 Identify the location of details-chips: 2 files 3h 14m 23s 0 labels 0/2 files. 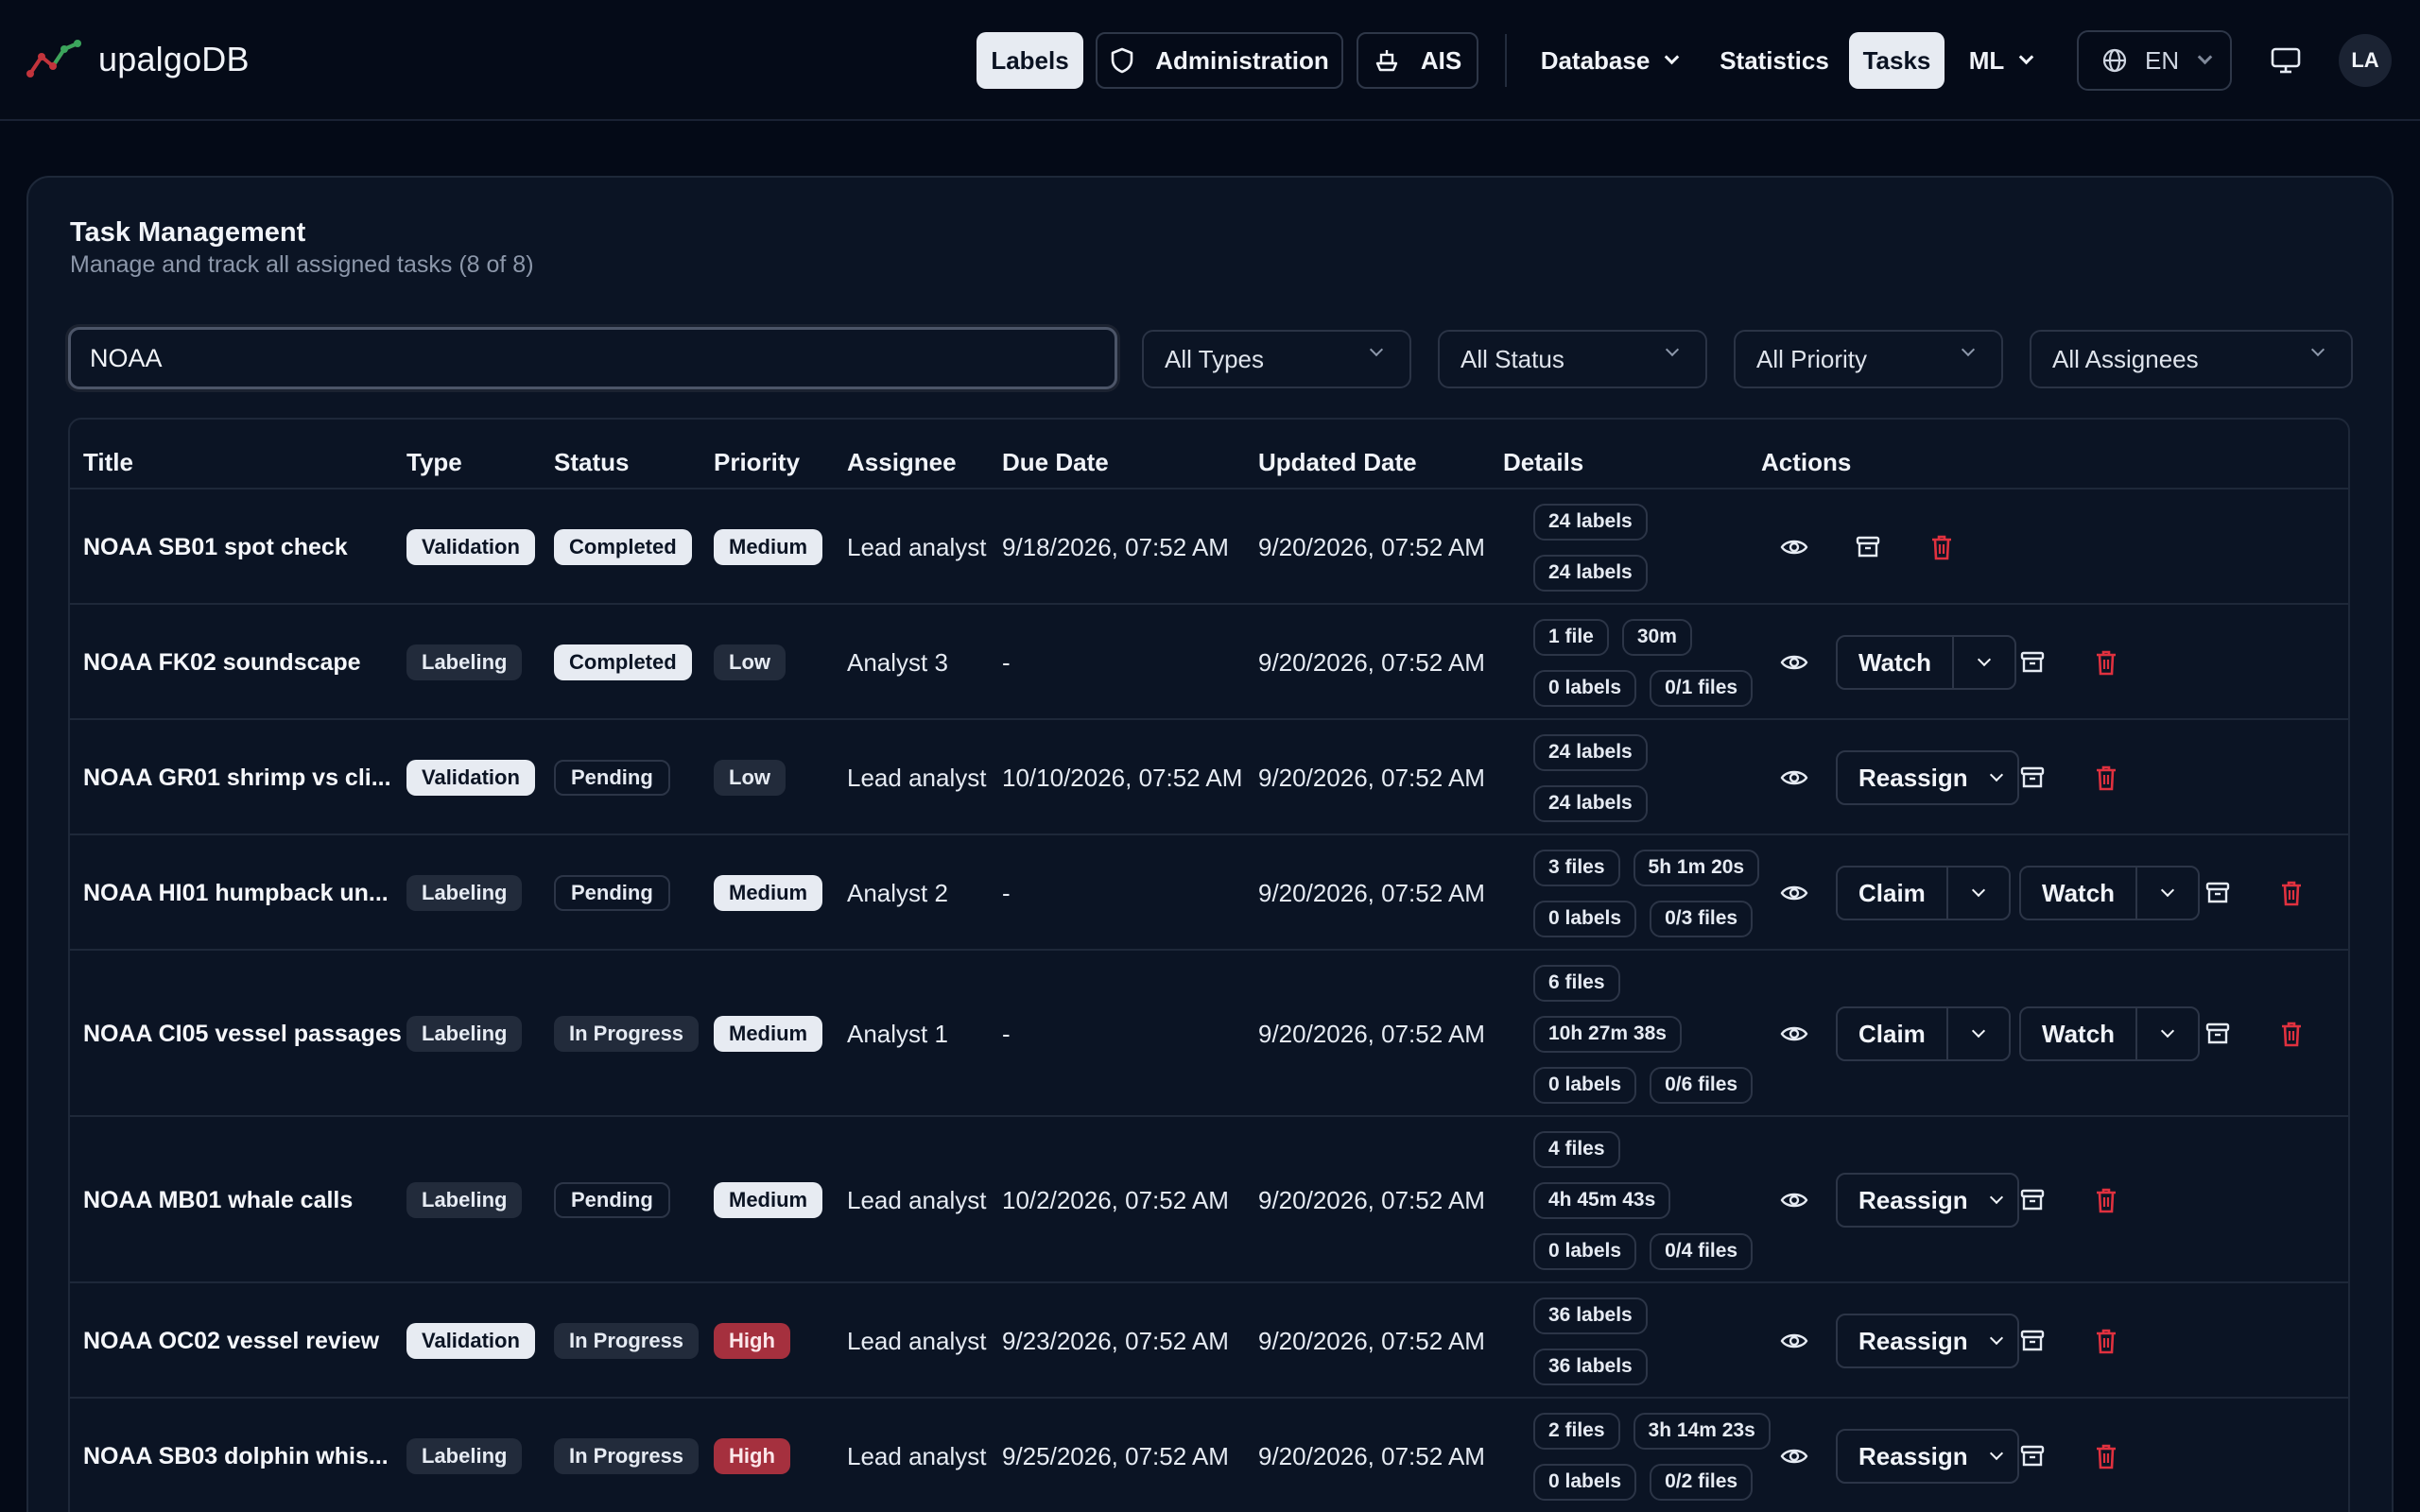
(1652, 1456).